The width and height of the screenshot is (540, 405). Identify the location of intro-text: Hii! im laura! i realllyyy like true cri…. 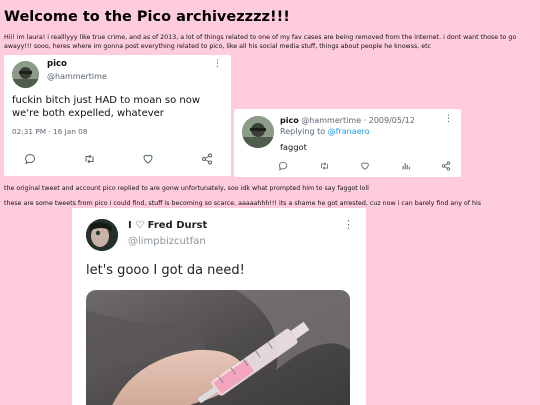
(260, 42).